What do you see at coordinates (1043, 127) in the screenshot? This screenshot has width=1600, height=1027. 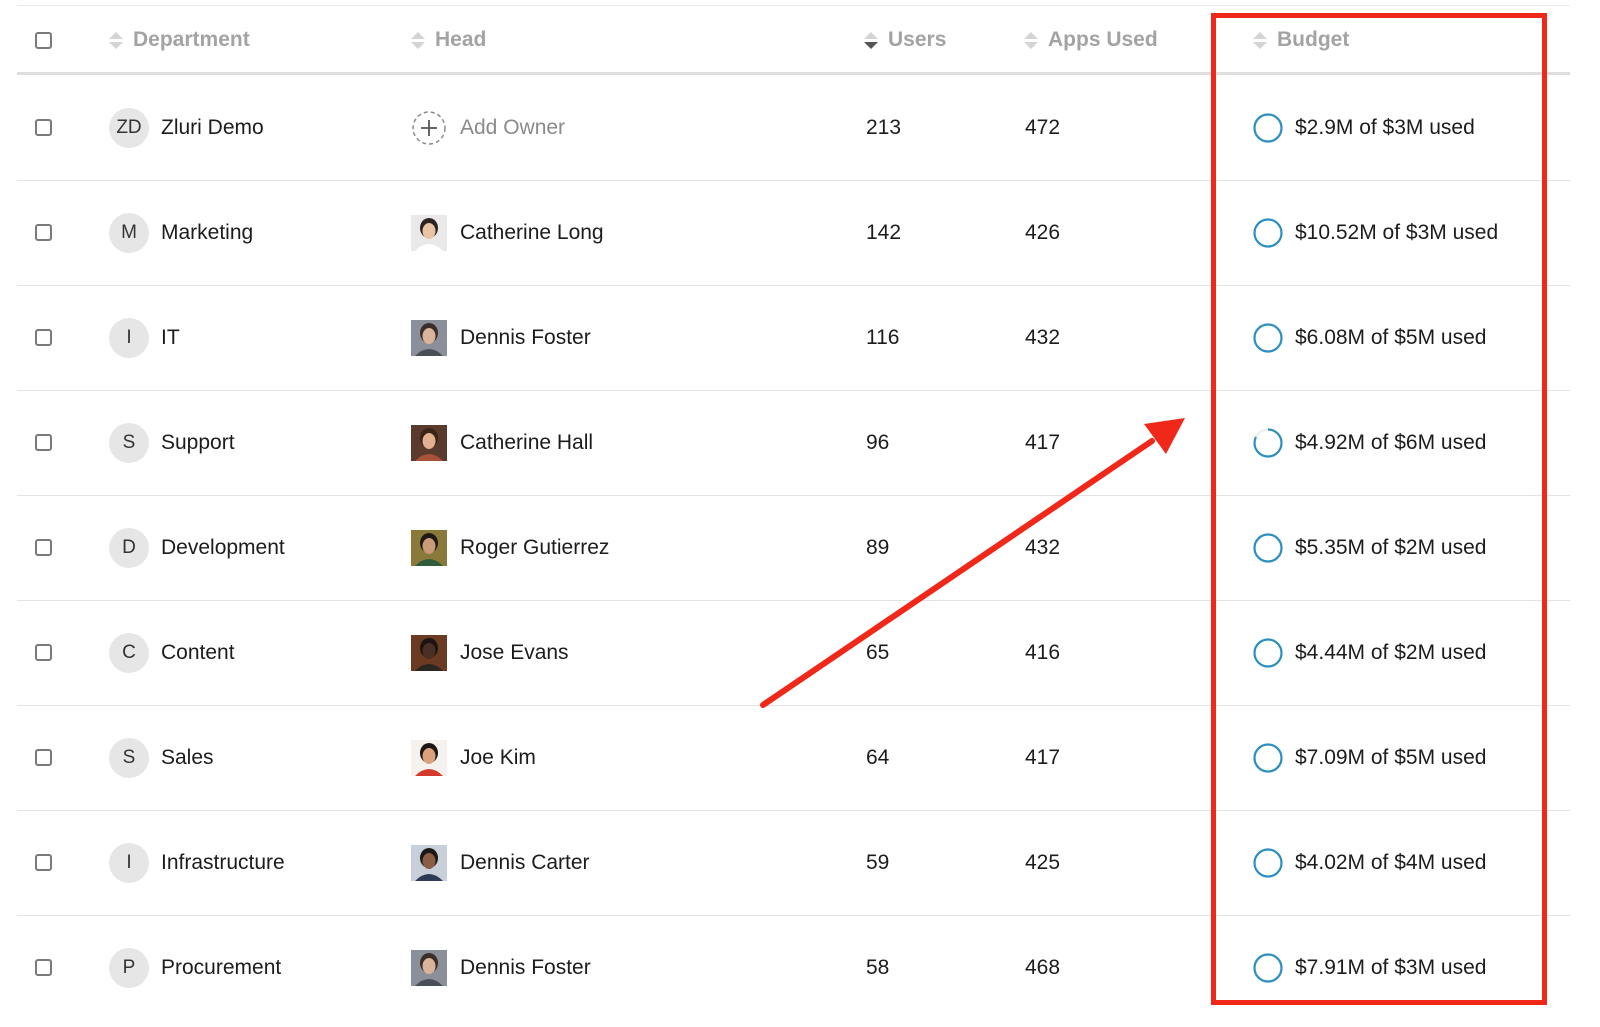 I see `apps-used-count: 472` at bounding box center [1043, 127].